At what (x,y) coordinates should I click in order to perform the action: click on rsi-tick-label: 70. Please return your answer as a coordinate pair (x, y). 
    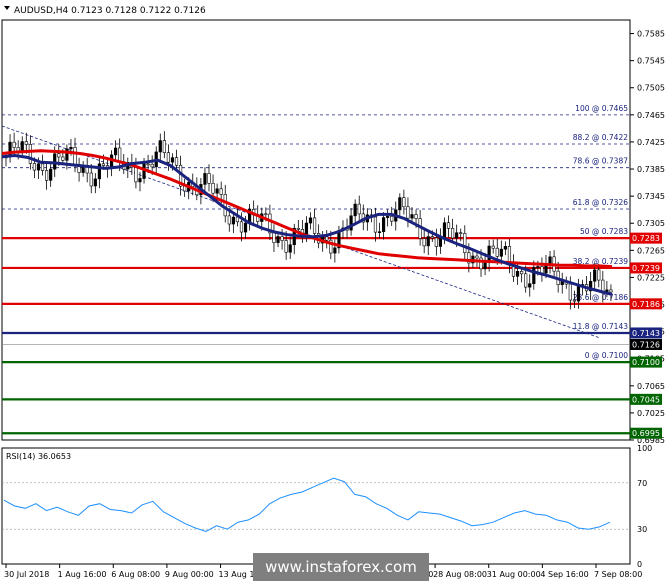
    Looking at the image, I should click on (642, 483).